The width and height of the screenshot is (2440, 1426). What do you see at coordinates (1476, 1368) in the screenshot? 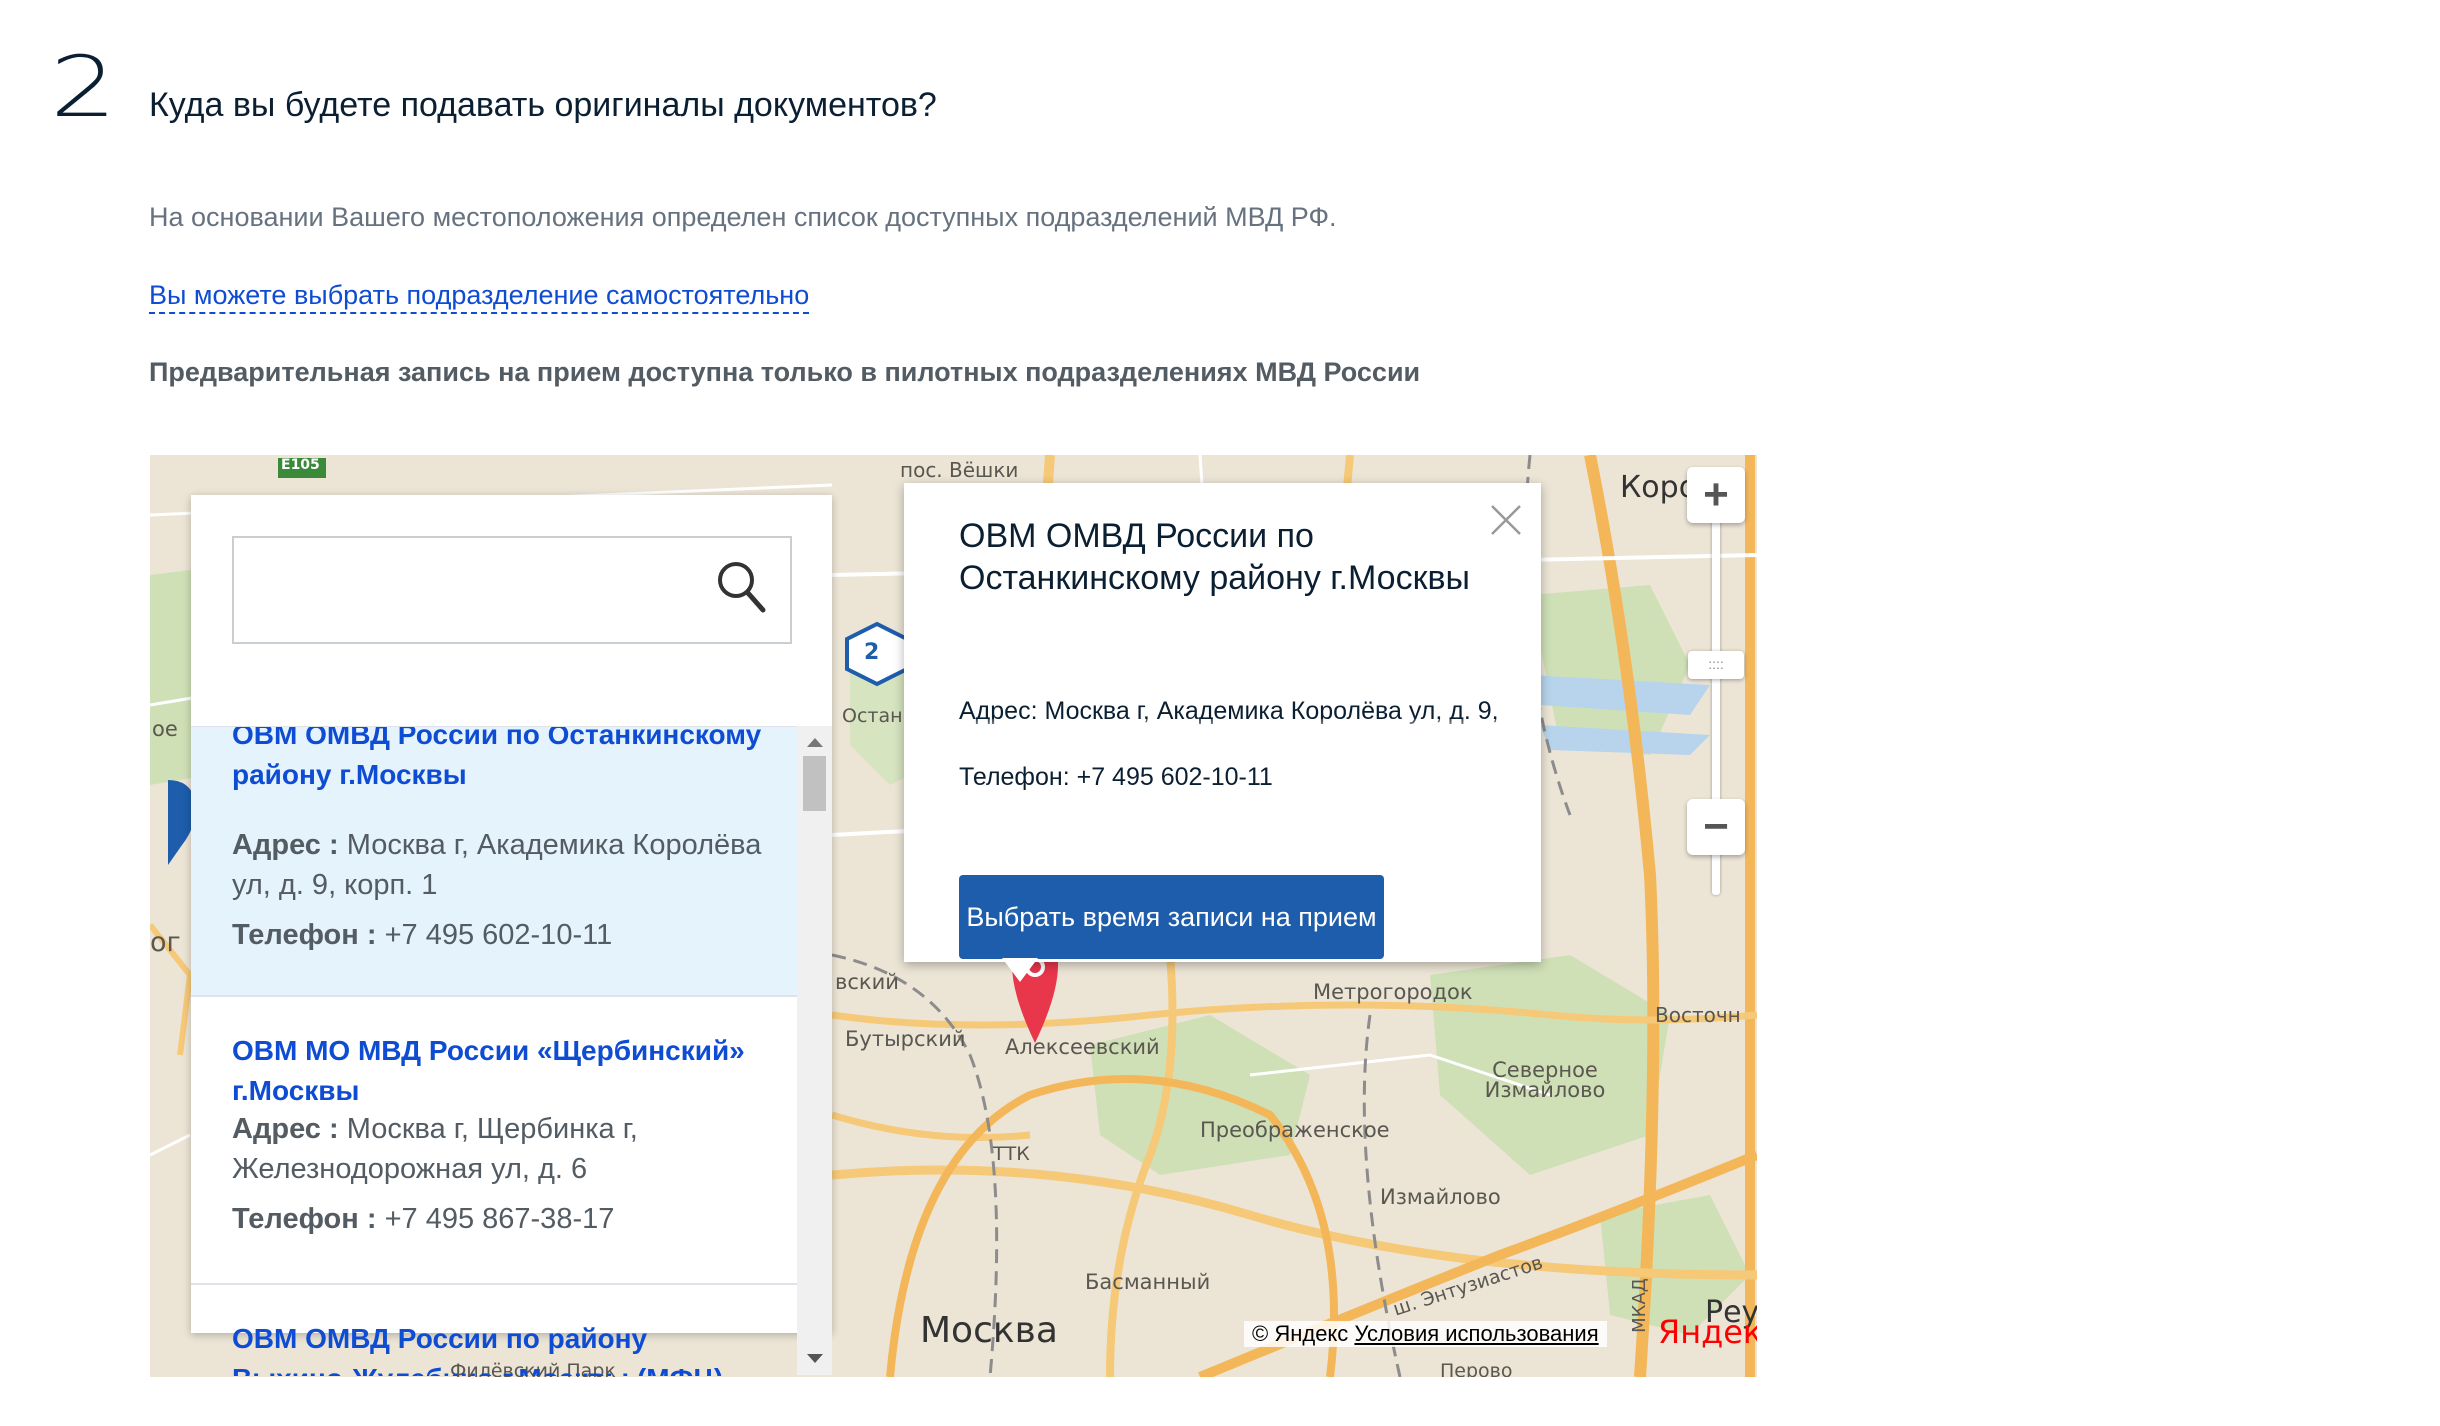
I see `map-label-perovo: Перово` at bounding box center [1476, 1368].